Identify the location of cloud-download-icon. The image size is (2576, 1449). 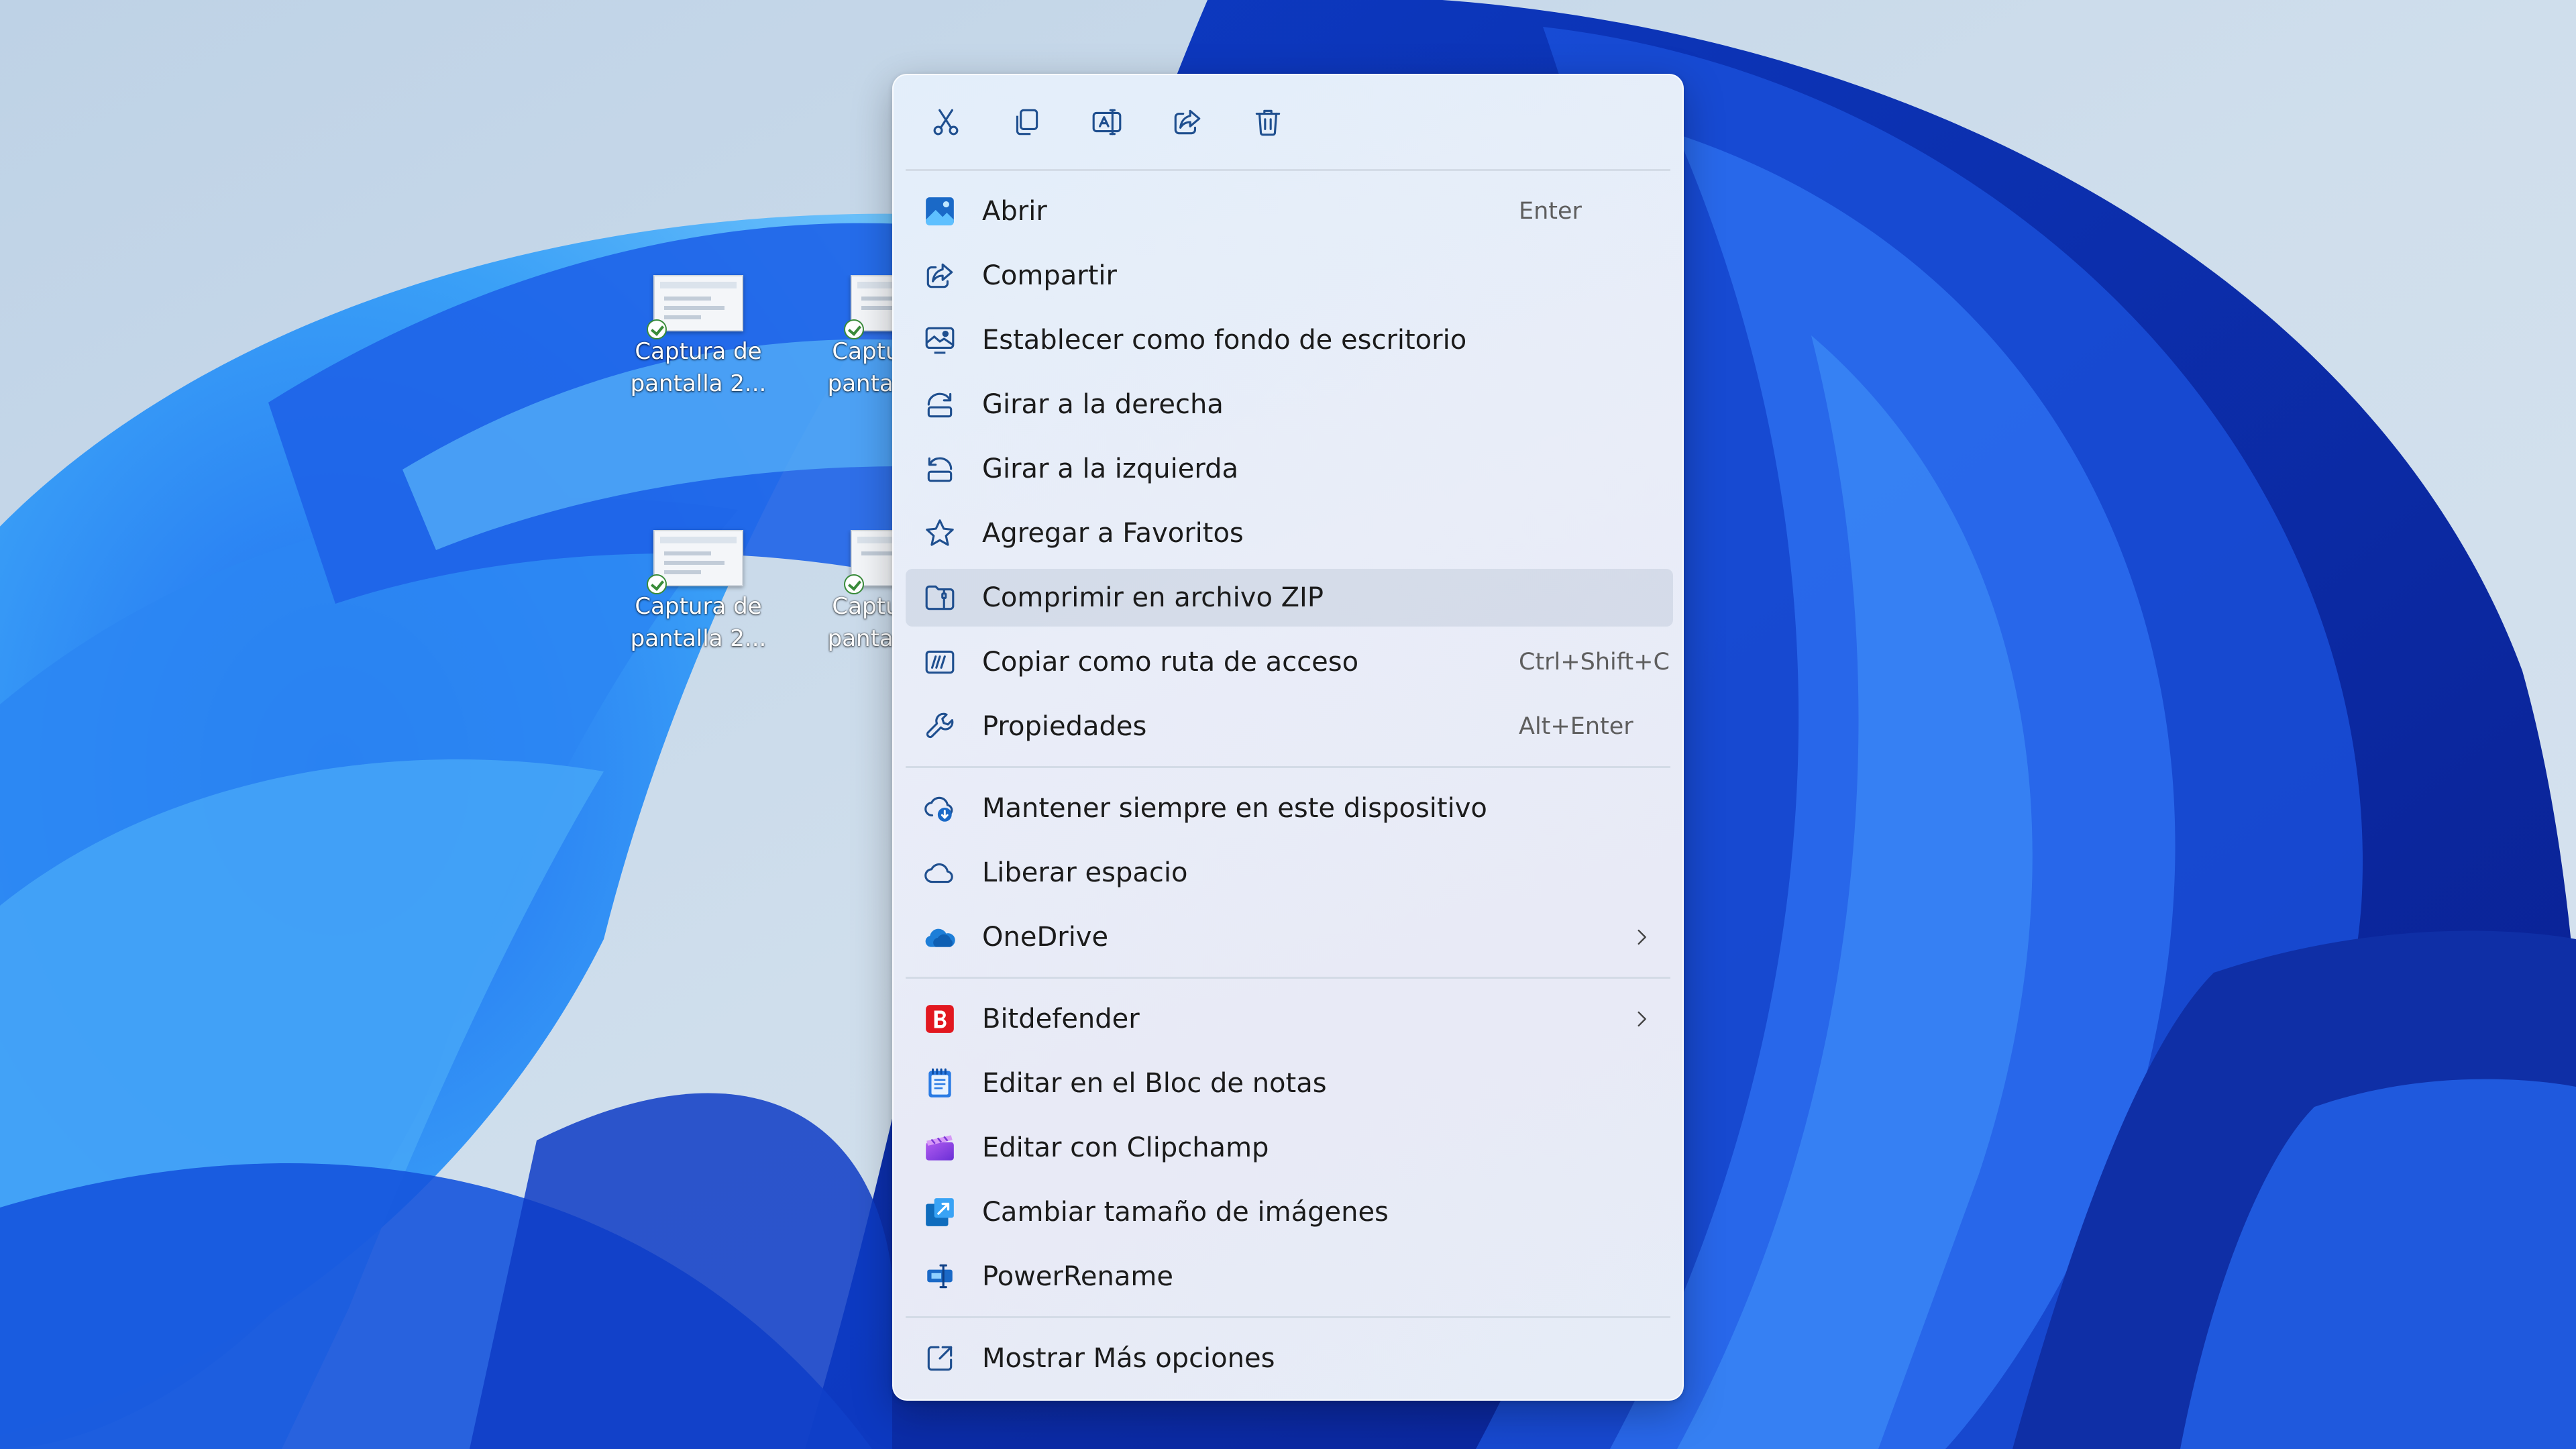
(940, 808).